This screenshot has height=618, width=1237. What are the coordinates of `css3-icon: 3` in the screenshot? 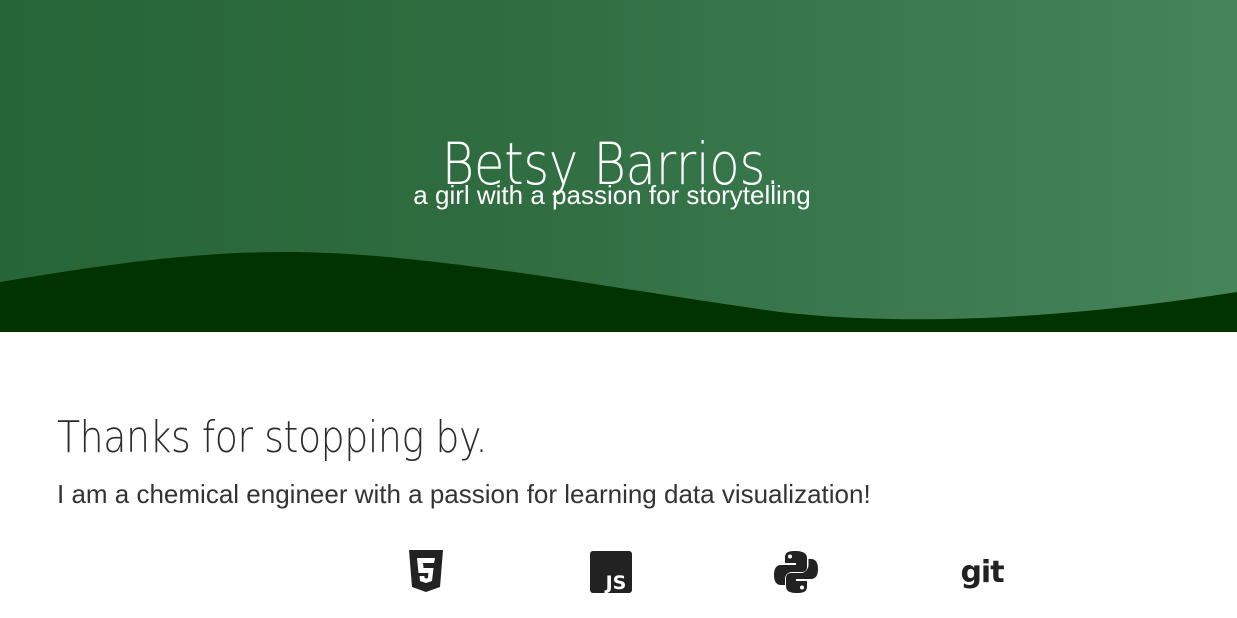 It's located at (426, 572).